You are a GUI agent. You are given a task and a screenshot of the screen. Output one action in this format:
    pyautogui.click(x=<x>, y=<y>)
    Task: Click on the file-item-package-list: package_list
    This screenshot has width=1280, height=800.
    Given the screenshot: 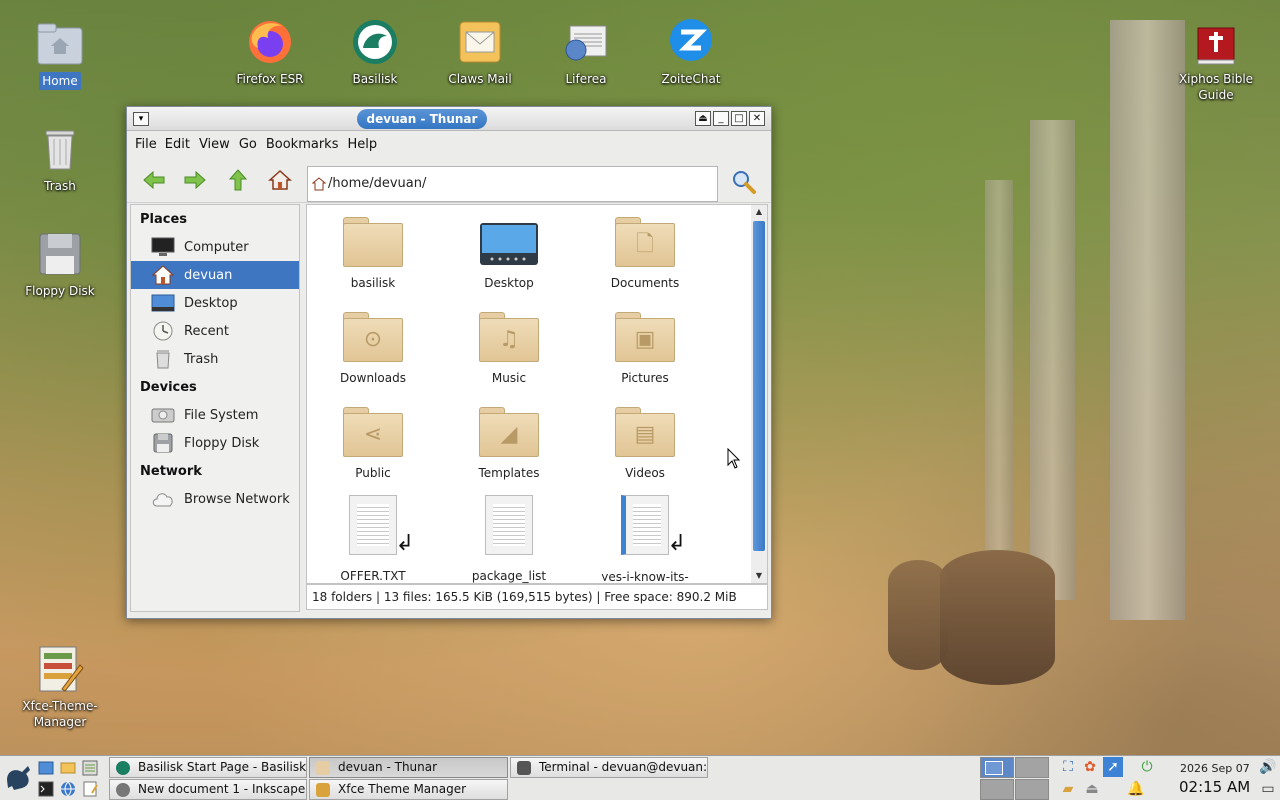 What is the action you would take?
    pyautogui.click(x=509, y=539)
    